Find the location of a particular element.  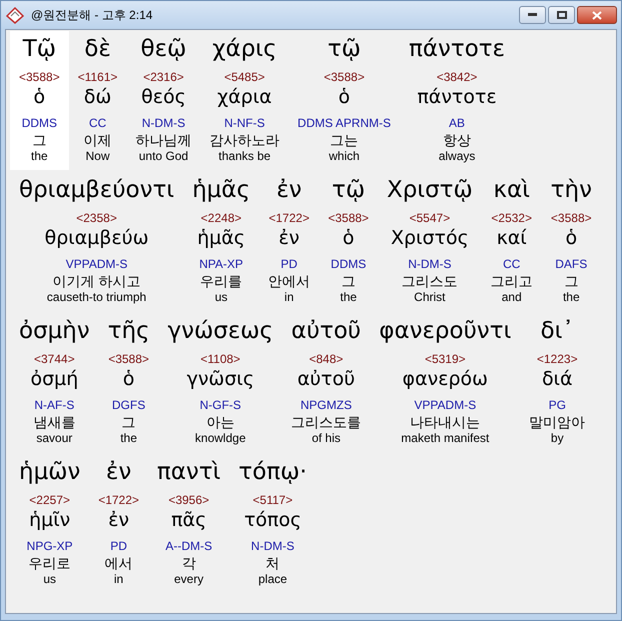

parsing-code: PG is located at coordinates (557, 405).